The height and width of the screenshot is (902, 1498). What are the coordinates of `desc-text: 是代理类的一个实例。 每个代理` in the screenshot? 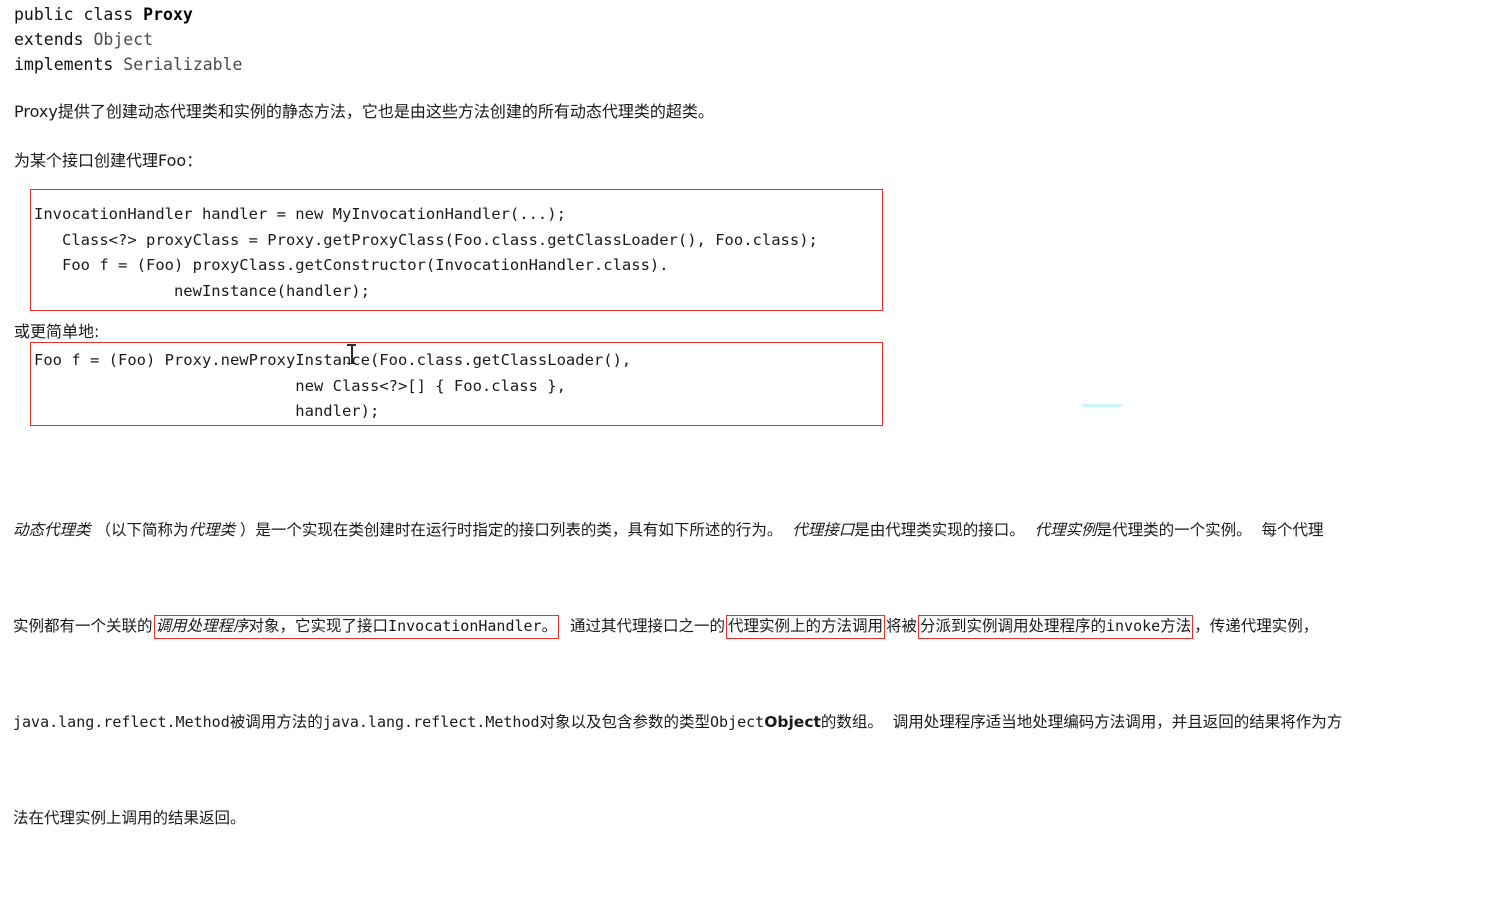 It's located at (1210, 530).